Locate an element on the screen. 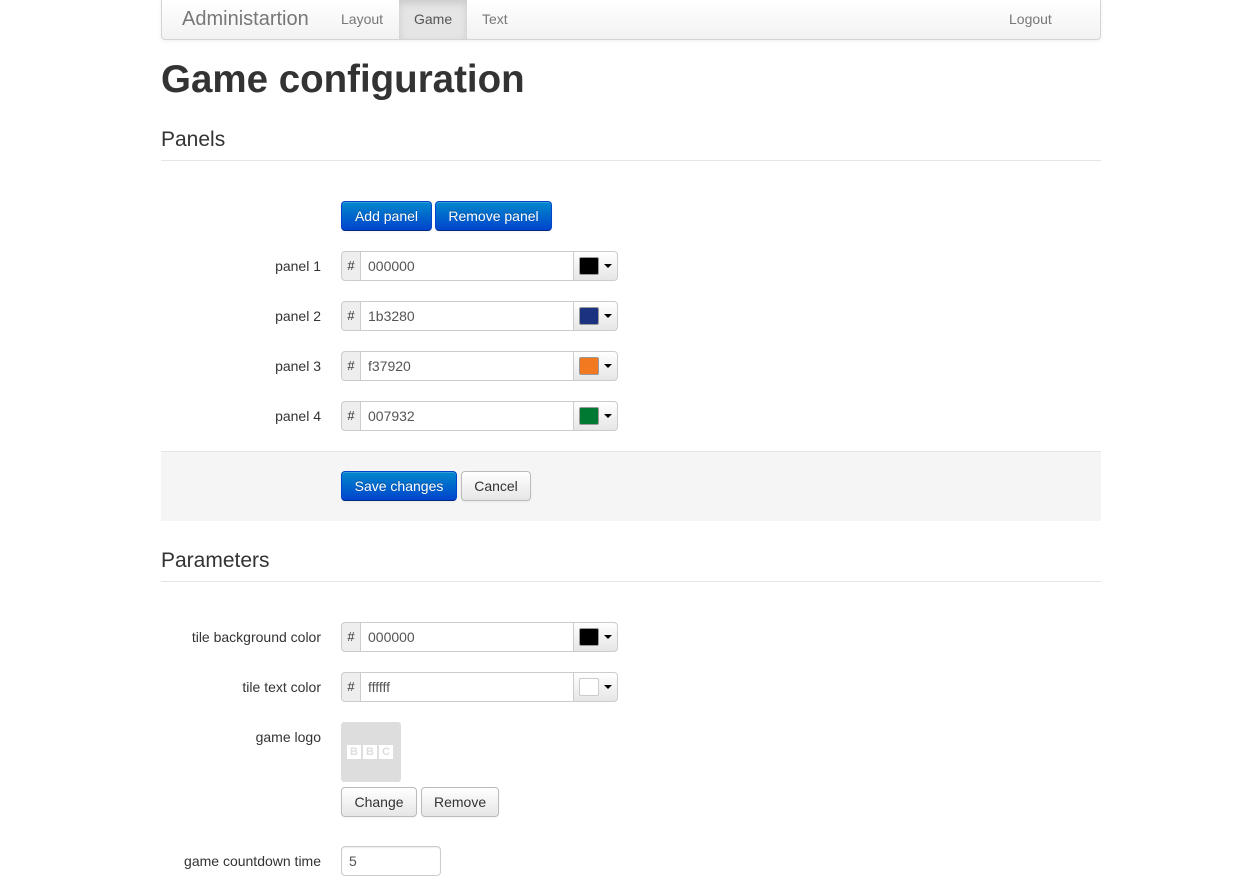 The height and width of the screenshot is (884, 1254). panel-1-label: panel 1 is located at coordinates (298, 266).